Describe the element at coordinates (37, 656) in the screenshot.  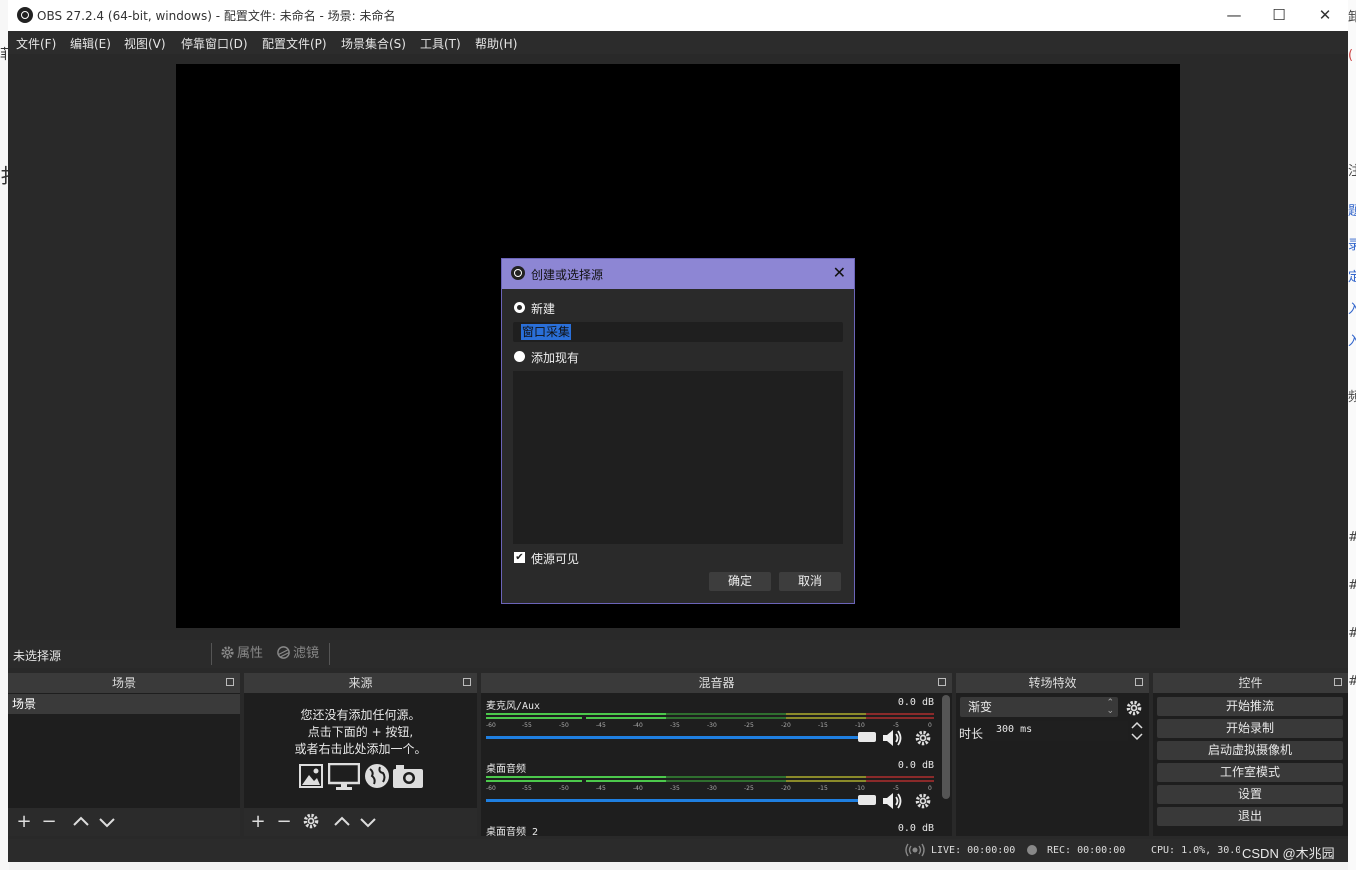
I see `no-source-selected-label: 未选择源` at that location.